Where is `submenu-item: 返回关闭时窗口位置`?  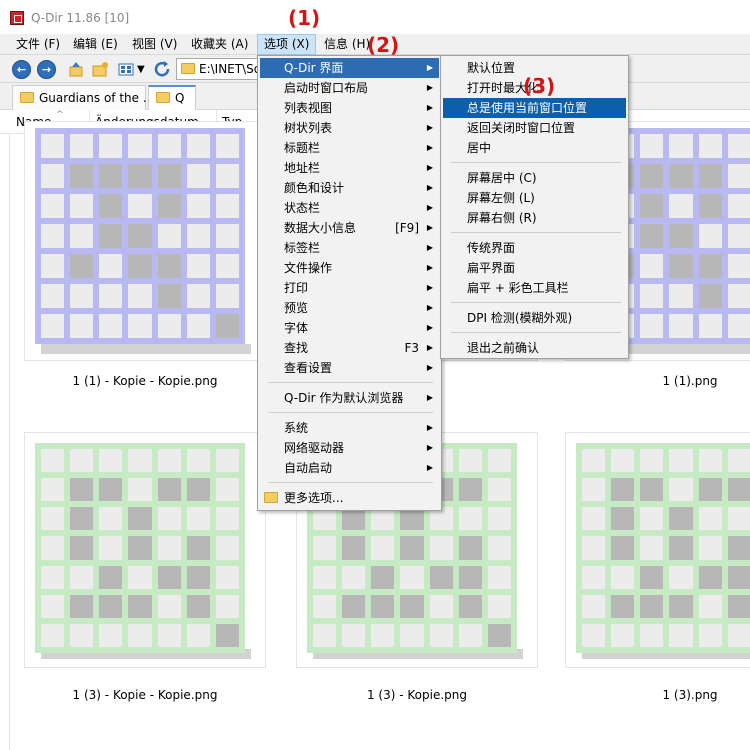 submenu-item: 返回关闭时窗口位置 is located at coordinates (534, 128).